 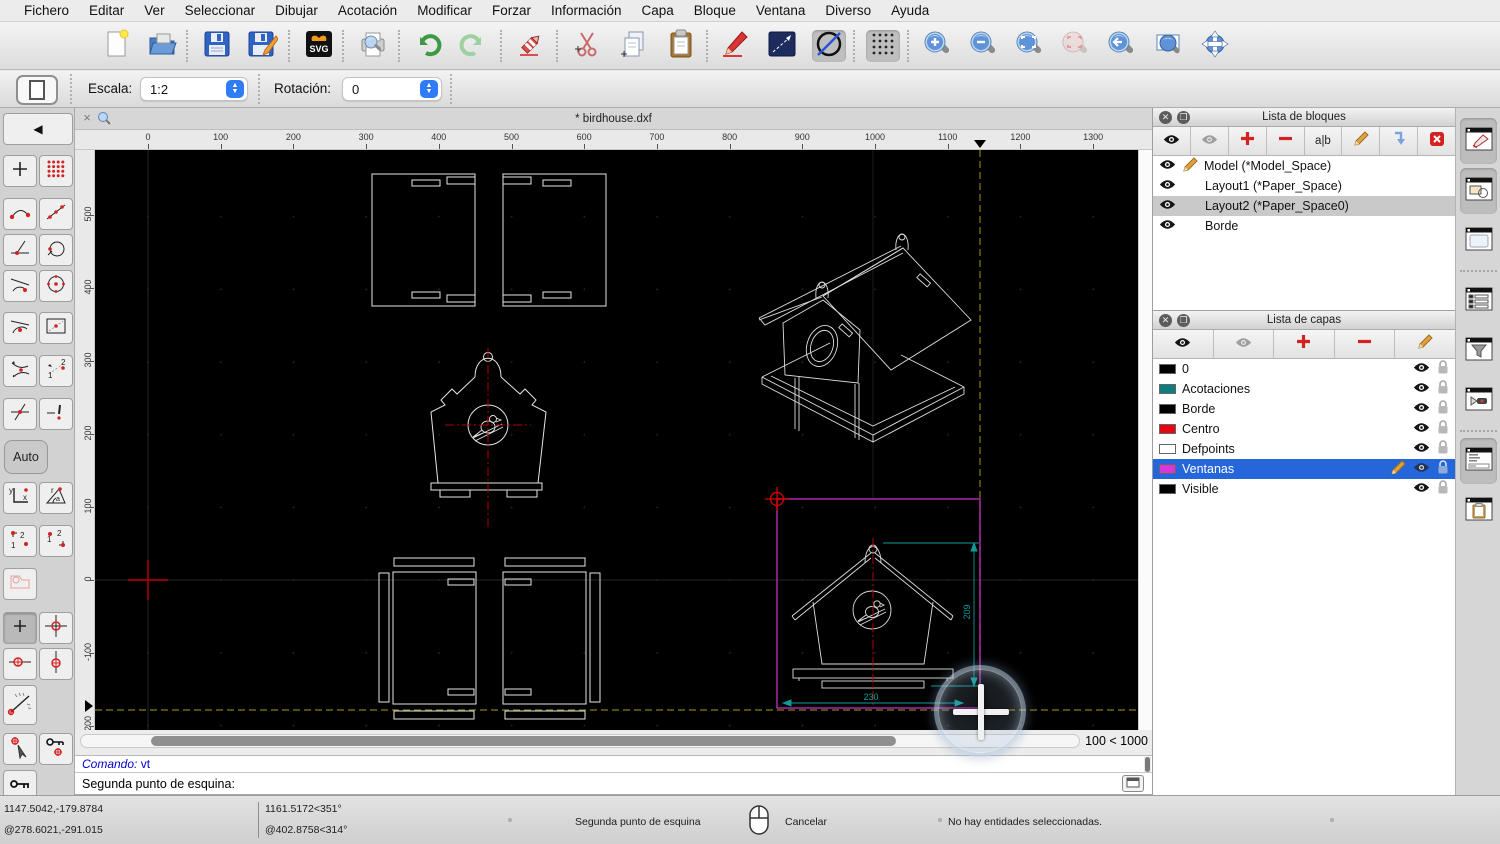 I want to click on pan-button, so click(x=1215, y=45).